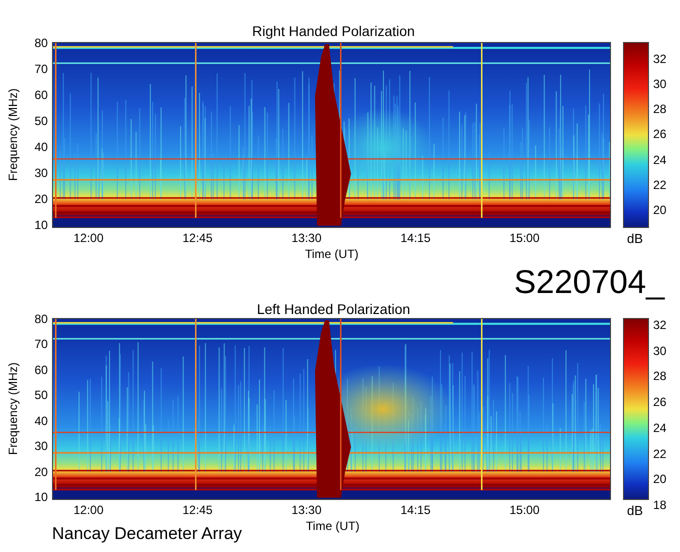 This screenshot has width=680, height=552. Describe the element at coordinates (660, 505) in the screenshot. I see `tick-label: 18` at that location.